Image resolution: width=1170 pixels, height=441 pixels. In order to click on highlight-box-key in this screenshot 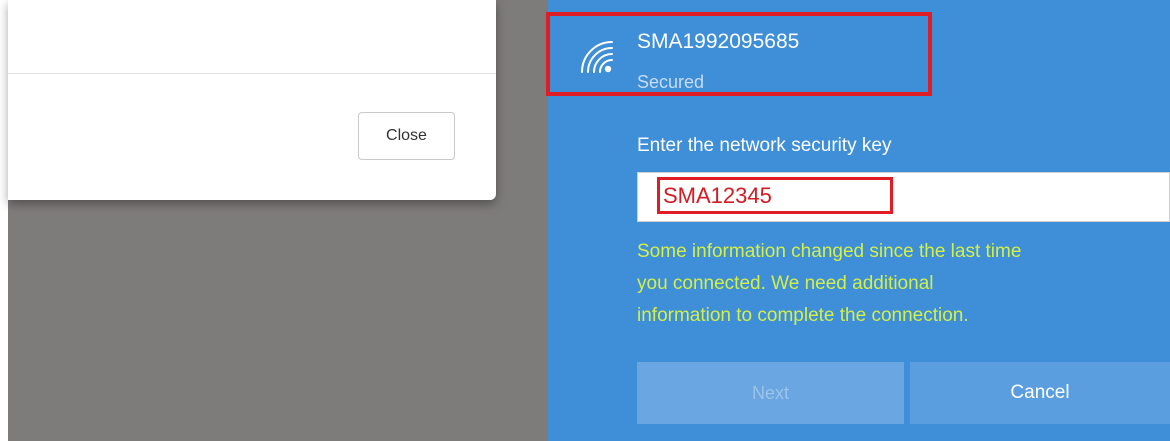, I will do `click(775, 195)`.